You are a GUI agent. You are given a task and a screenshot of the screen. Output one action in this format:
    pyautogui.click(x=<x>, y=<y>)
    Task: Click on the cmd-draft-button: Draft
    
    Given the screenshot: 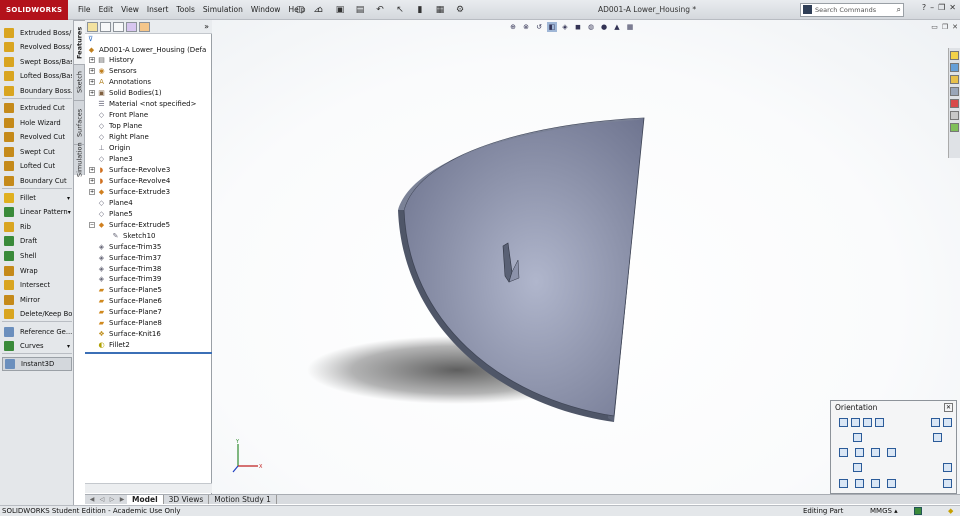 What is the action you would take?
    pyautogui.click(x=37, y=241)
    